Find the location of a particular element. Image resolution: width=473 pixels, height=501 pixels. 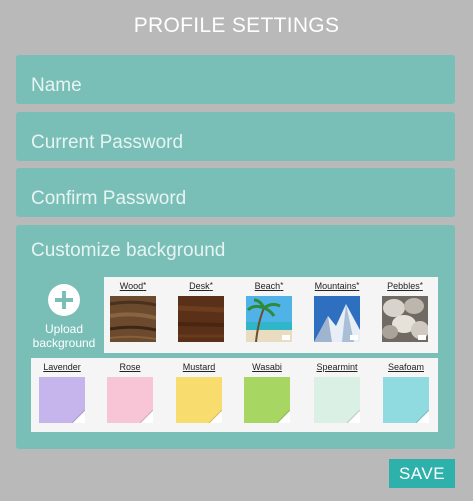

save-button: SAVE is located at coordinates (422, 473).